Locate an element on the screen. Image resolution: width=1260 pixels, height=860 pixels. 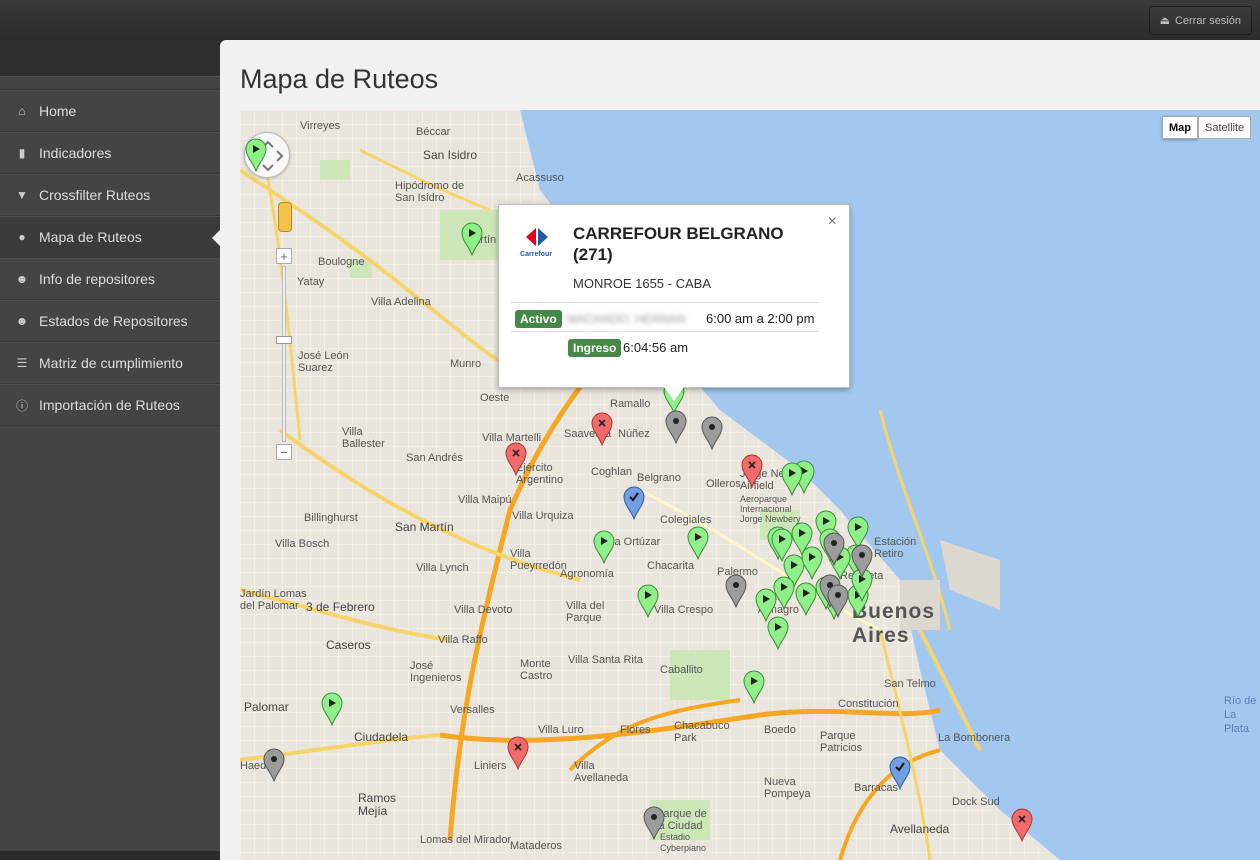
ingreso-time: 6:04:56 am is located at coordinates (656, 347).